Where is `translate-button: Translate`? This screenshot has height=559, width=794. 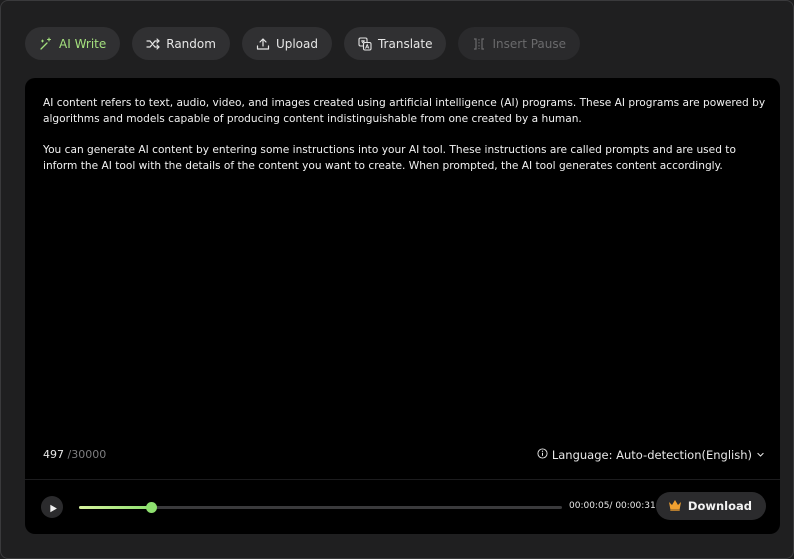
translate-button: Translate is located at coordinates (395, 43).